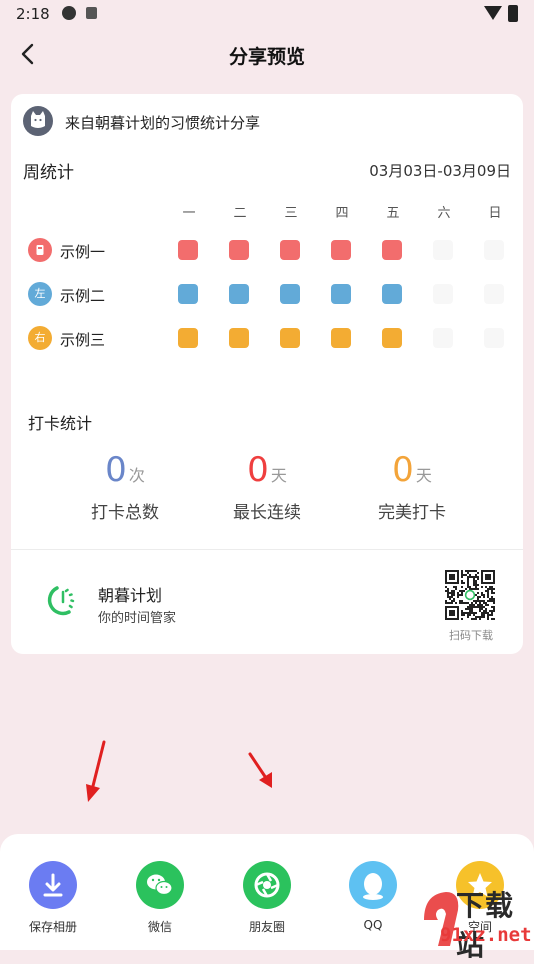  Describe the element at coordinates (412, 513) in the screenshot. I see `stat-label: 完美打卡` at that location.